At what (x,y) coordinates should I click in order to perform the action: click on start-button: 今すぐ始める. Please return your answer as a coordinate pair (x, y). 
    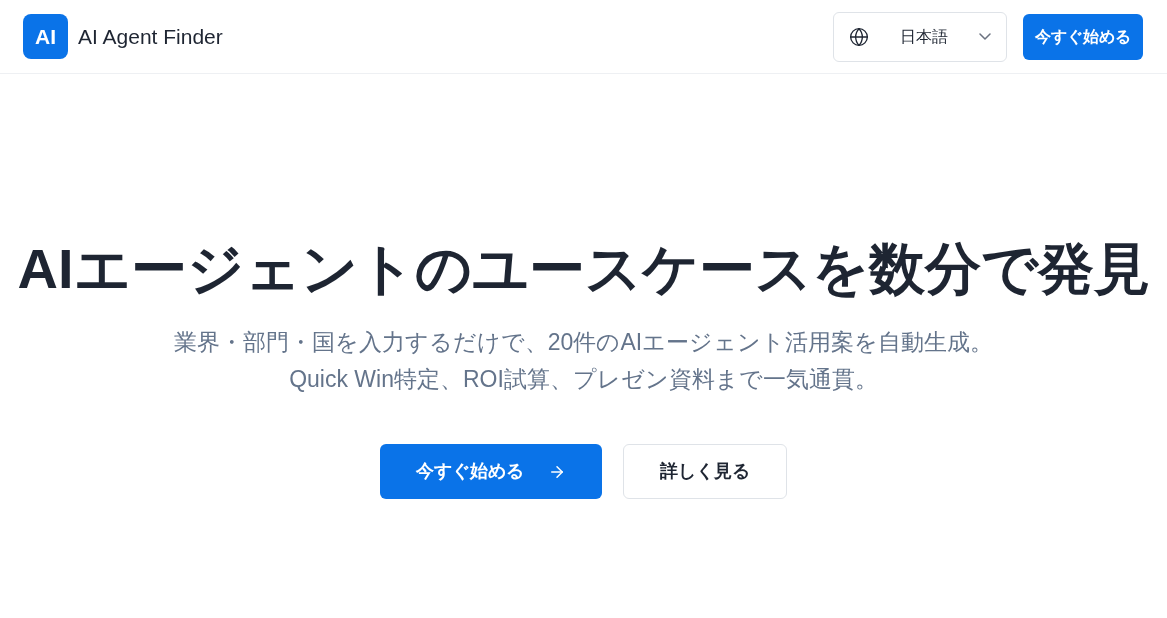
    Looking at the image, I should click on (1083, 36).